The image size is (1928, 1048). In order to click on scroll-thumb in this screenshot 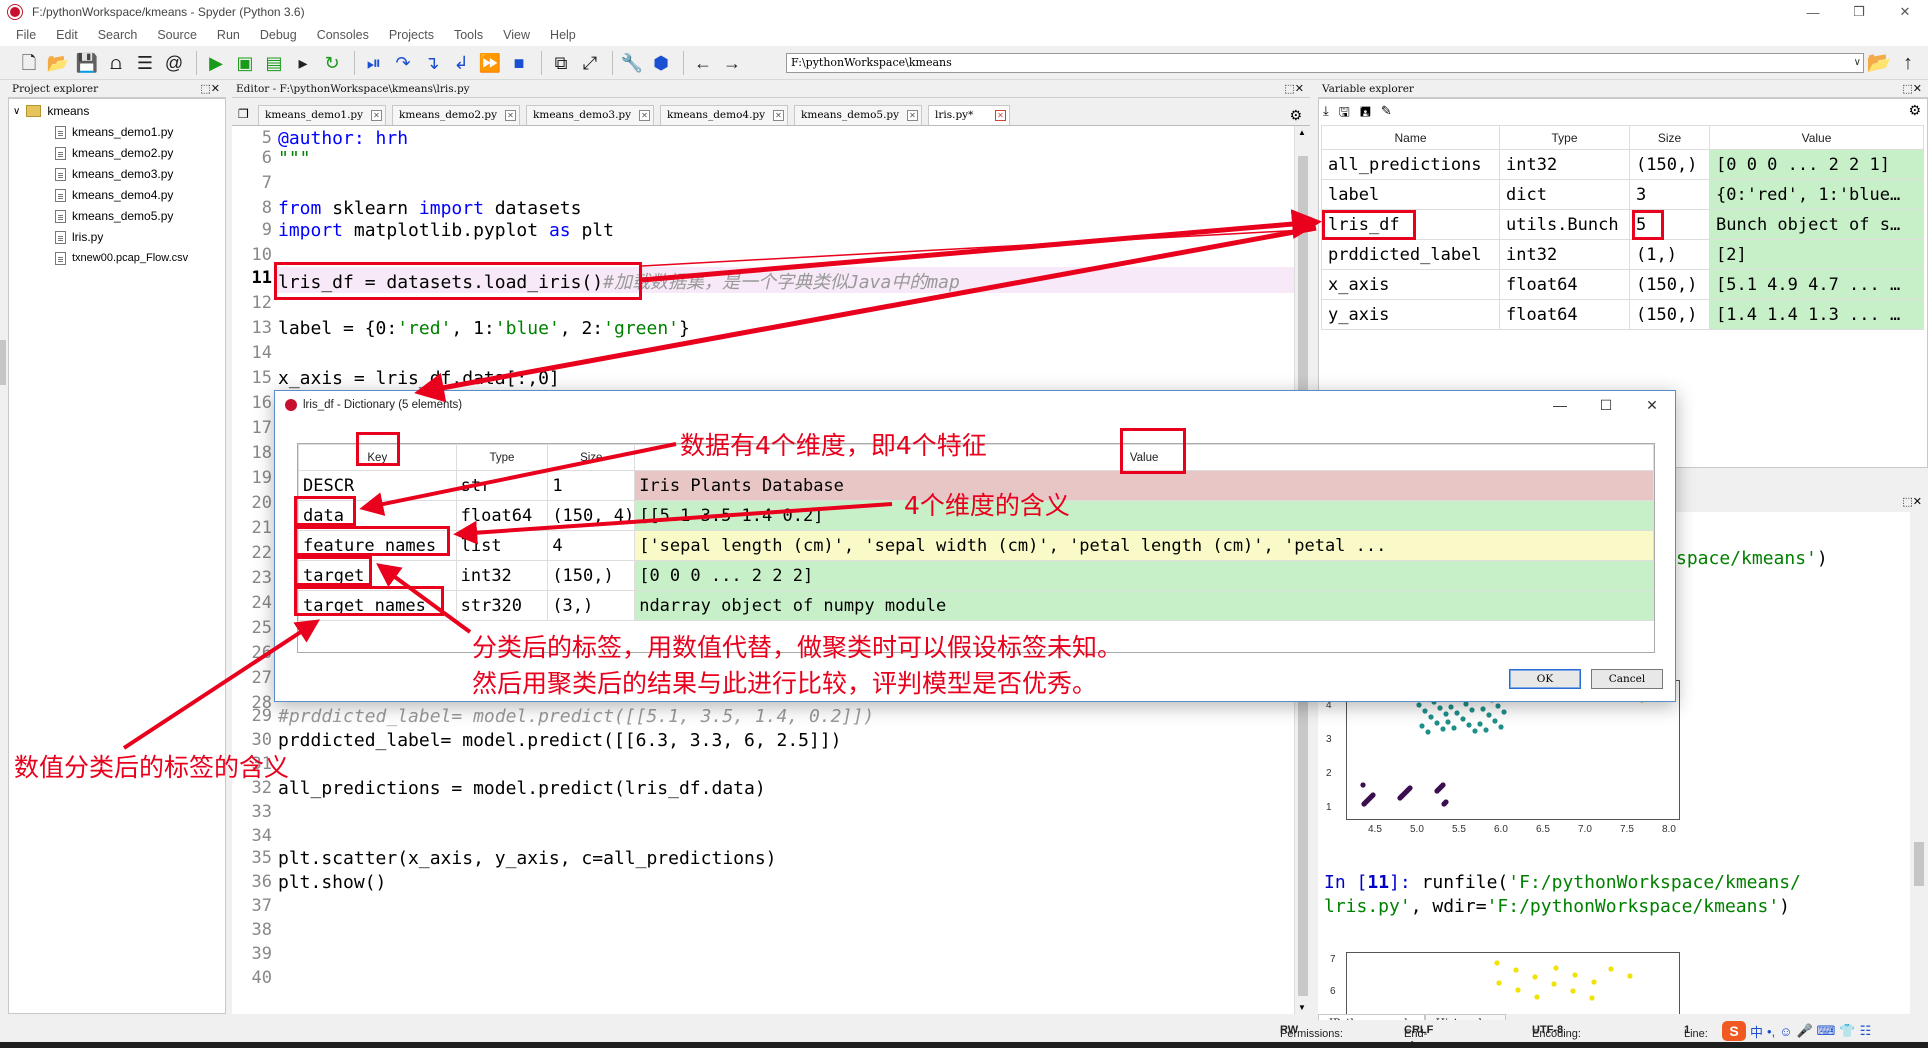, I will do `click(1919, 864)`.